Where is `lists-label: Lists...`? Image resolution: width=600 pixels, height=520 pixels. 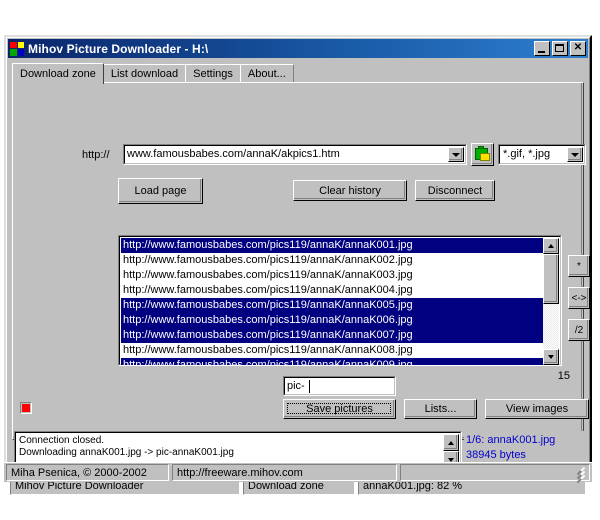 lists-label: Lists... is located at coordinates (440, 409).